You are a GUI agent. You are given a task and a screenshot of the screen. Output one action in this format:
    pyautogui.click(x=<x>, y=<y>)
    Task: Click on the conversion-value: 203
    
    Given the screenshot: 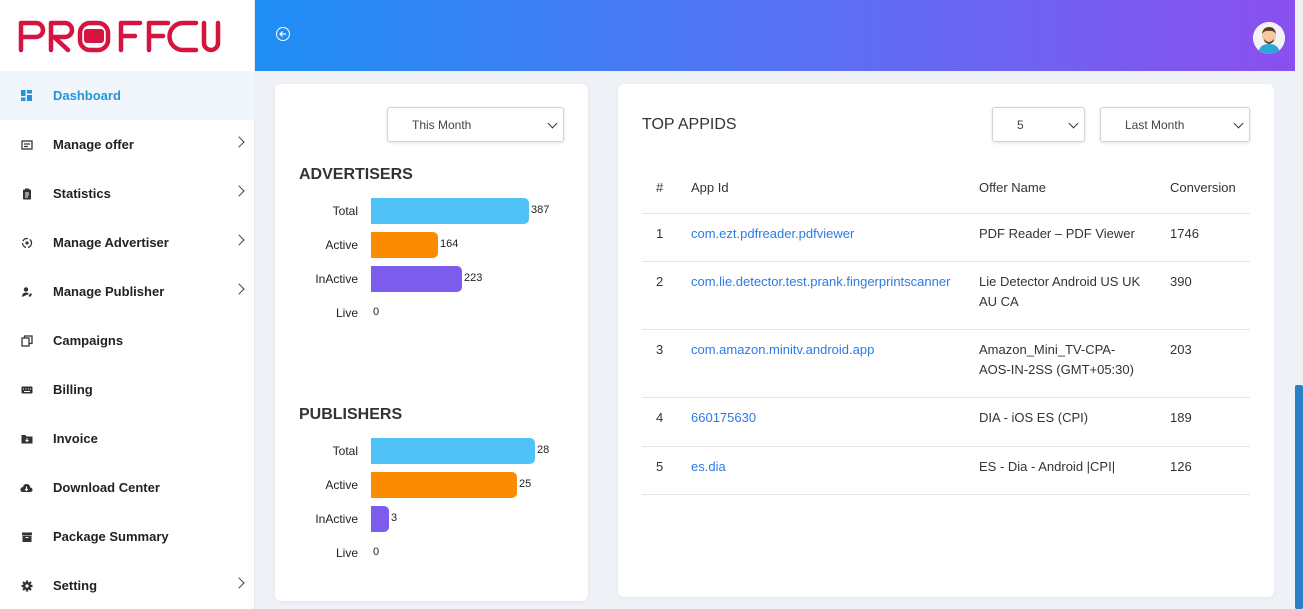 What is the action you would take?
    pyautogui.click(x=1181, y=349)
    